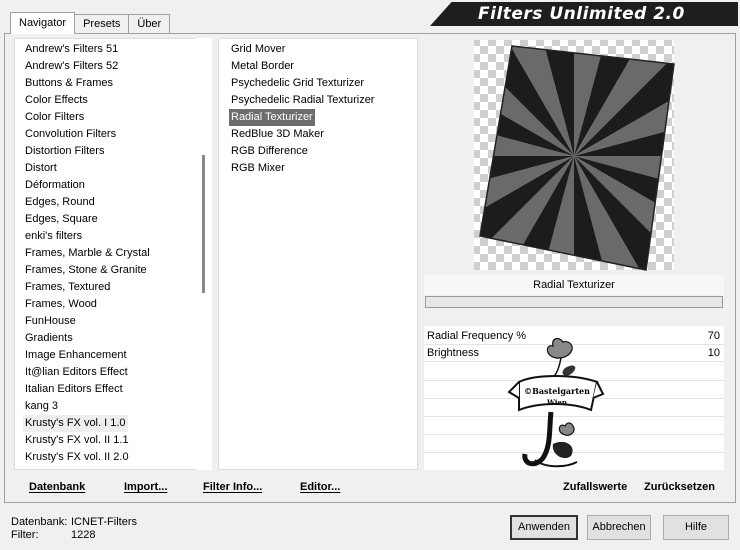 The image size is (740, 550). I want to click on preview-image, so click(574, 155).